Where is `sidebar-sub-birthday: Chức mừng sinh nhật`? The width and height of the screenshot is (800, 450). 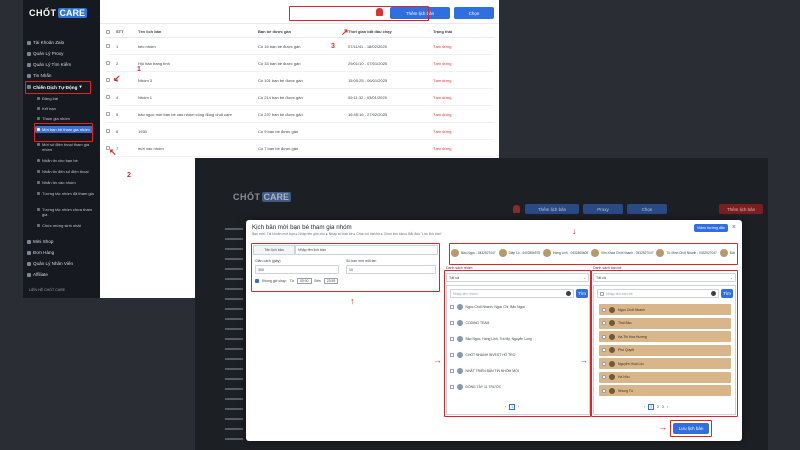 sidebar-sub-birthday: Chức mừng sinh nhật is located at coordinates (66, 225).